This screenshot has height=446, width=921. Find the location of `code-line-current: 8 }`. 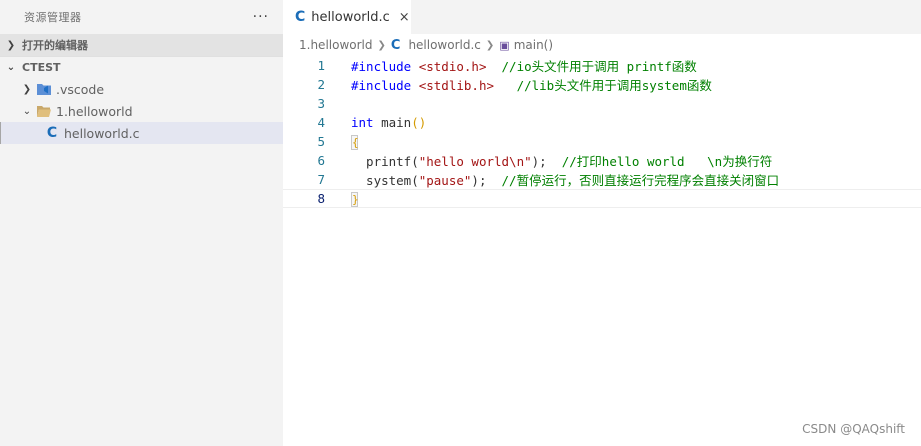

code-line-current: 8 } is located at coordinates (602, 198).